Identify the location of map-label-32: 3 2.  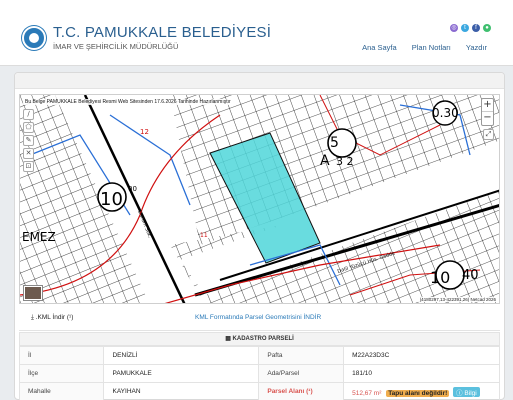
(345, 161).